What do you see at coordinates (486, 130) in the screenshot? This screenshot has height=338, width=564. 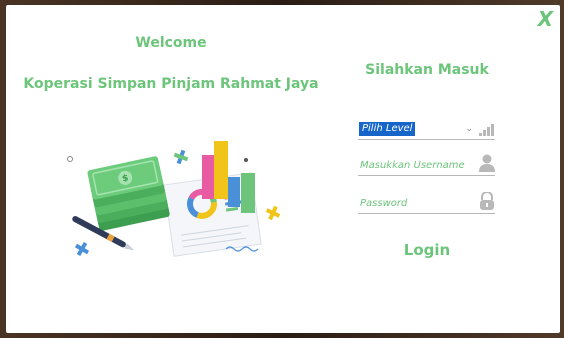 I see `signal-bars-icon` at bounding box center [486, 130].